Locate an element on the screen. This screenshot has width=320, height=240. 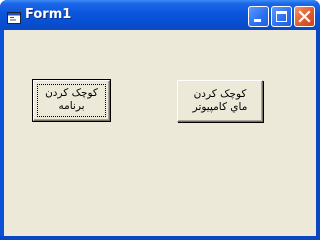
button-label-line-2: ماي كامپيوتر is located at coordinates (220, 107).